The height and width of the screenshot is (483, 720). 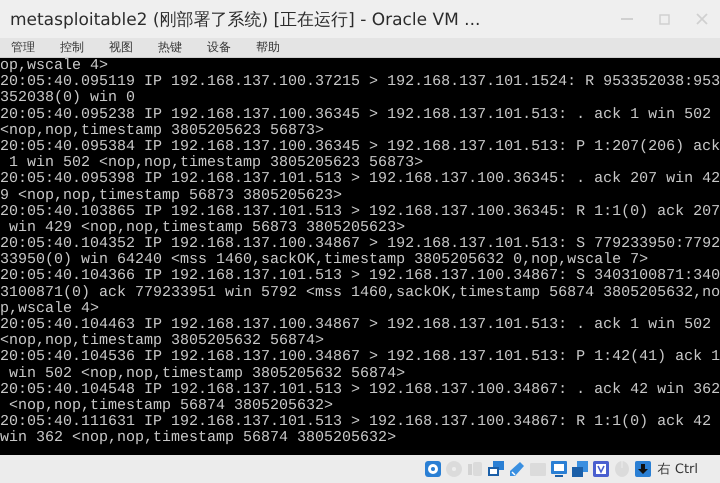 What do you see at coordinates (268, 47) in the screenshot?
I see `menu-item: 帮助` at bounding box center [268, 47].